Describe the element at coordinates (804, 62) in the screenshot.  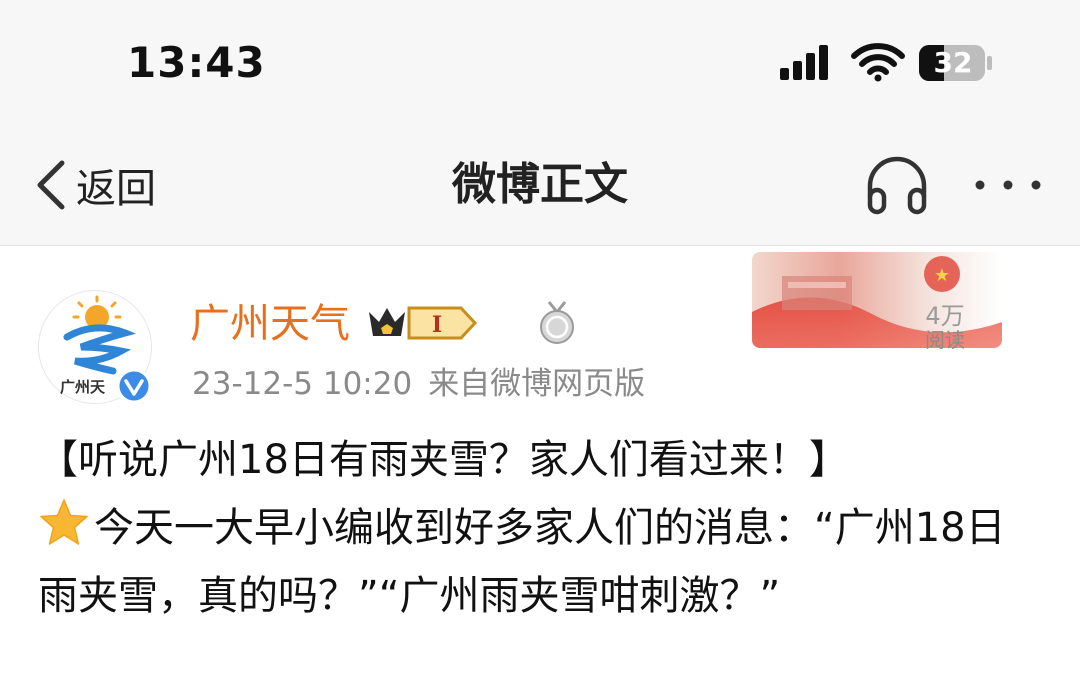
I see `signal-icon` at that location.